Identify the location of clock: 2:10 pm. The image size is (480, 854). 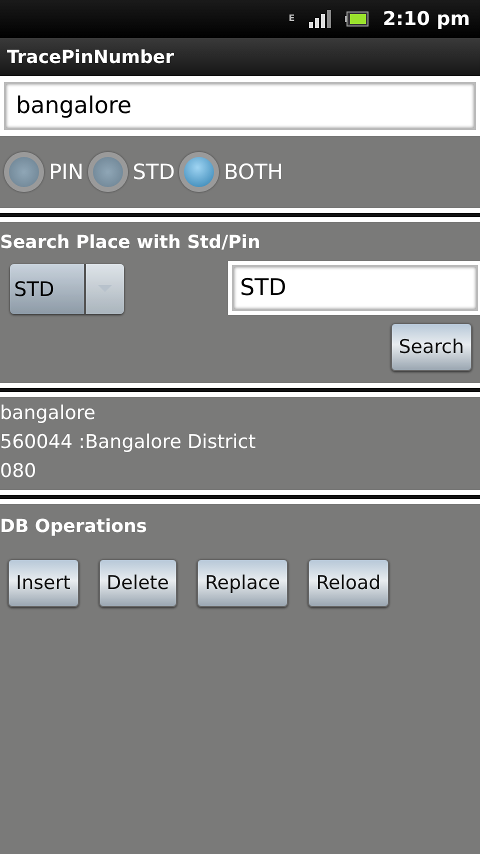
(426, 19).